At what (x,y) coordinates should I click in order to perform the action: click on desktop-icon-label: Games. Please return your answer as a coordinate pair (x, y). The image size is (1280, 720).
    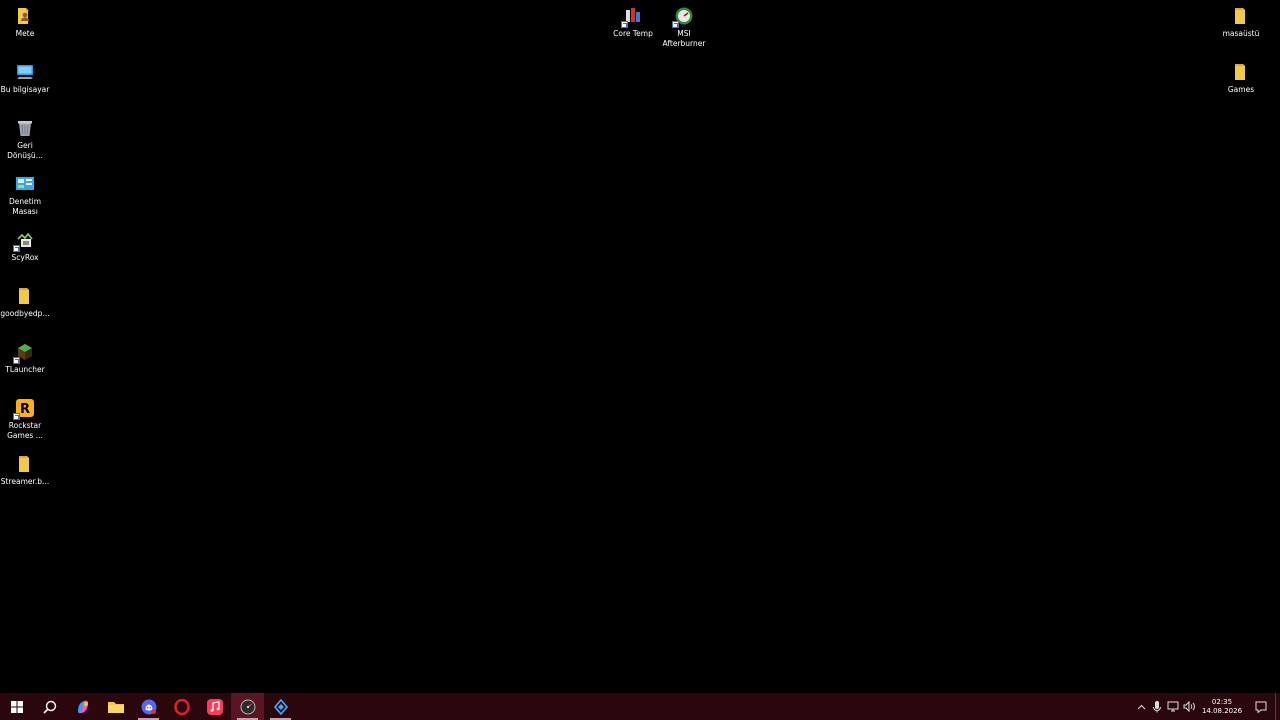
    Looking at the image, I should click on (1241, 89).